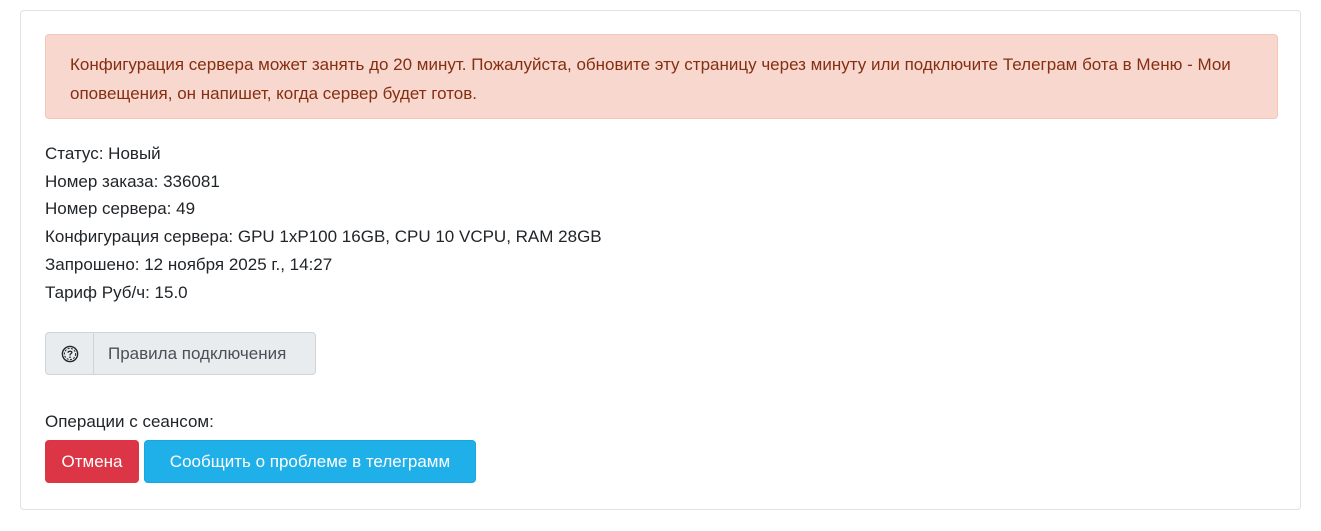 This screenshot has height=531, width=1321. I want to click on cancel-button: Отмена, so click(92, 461).